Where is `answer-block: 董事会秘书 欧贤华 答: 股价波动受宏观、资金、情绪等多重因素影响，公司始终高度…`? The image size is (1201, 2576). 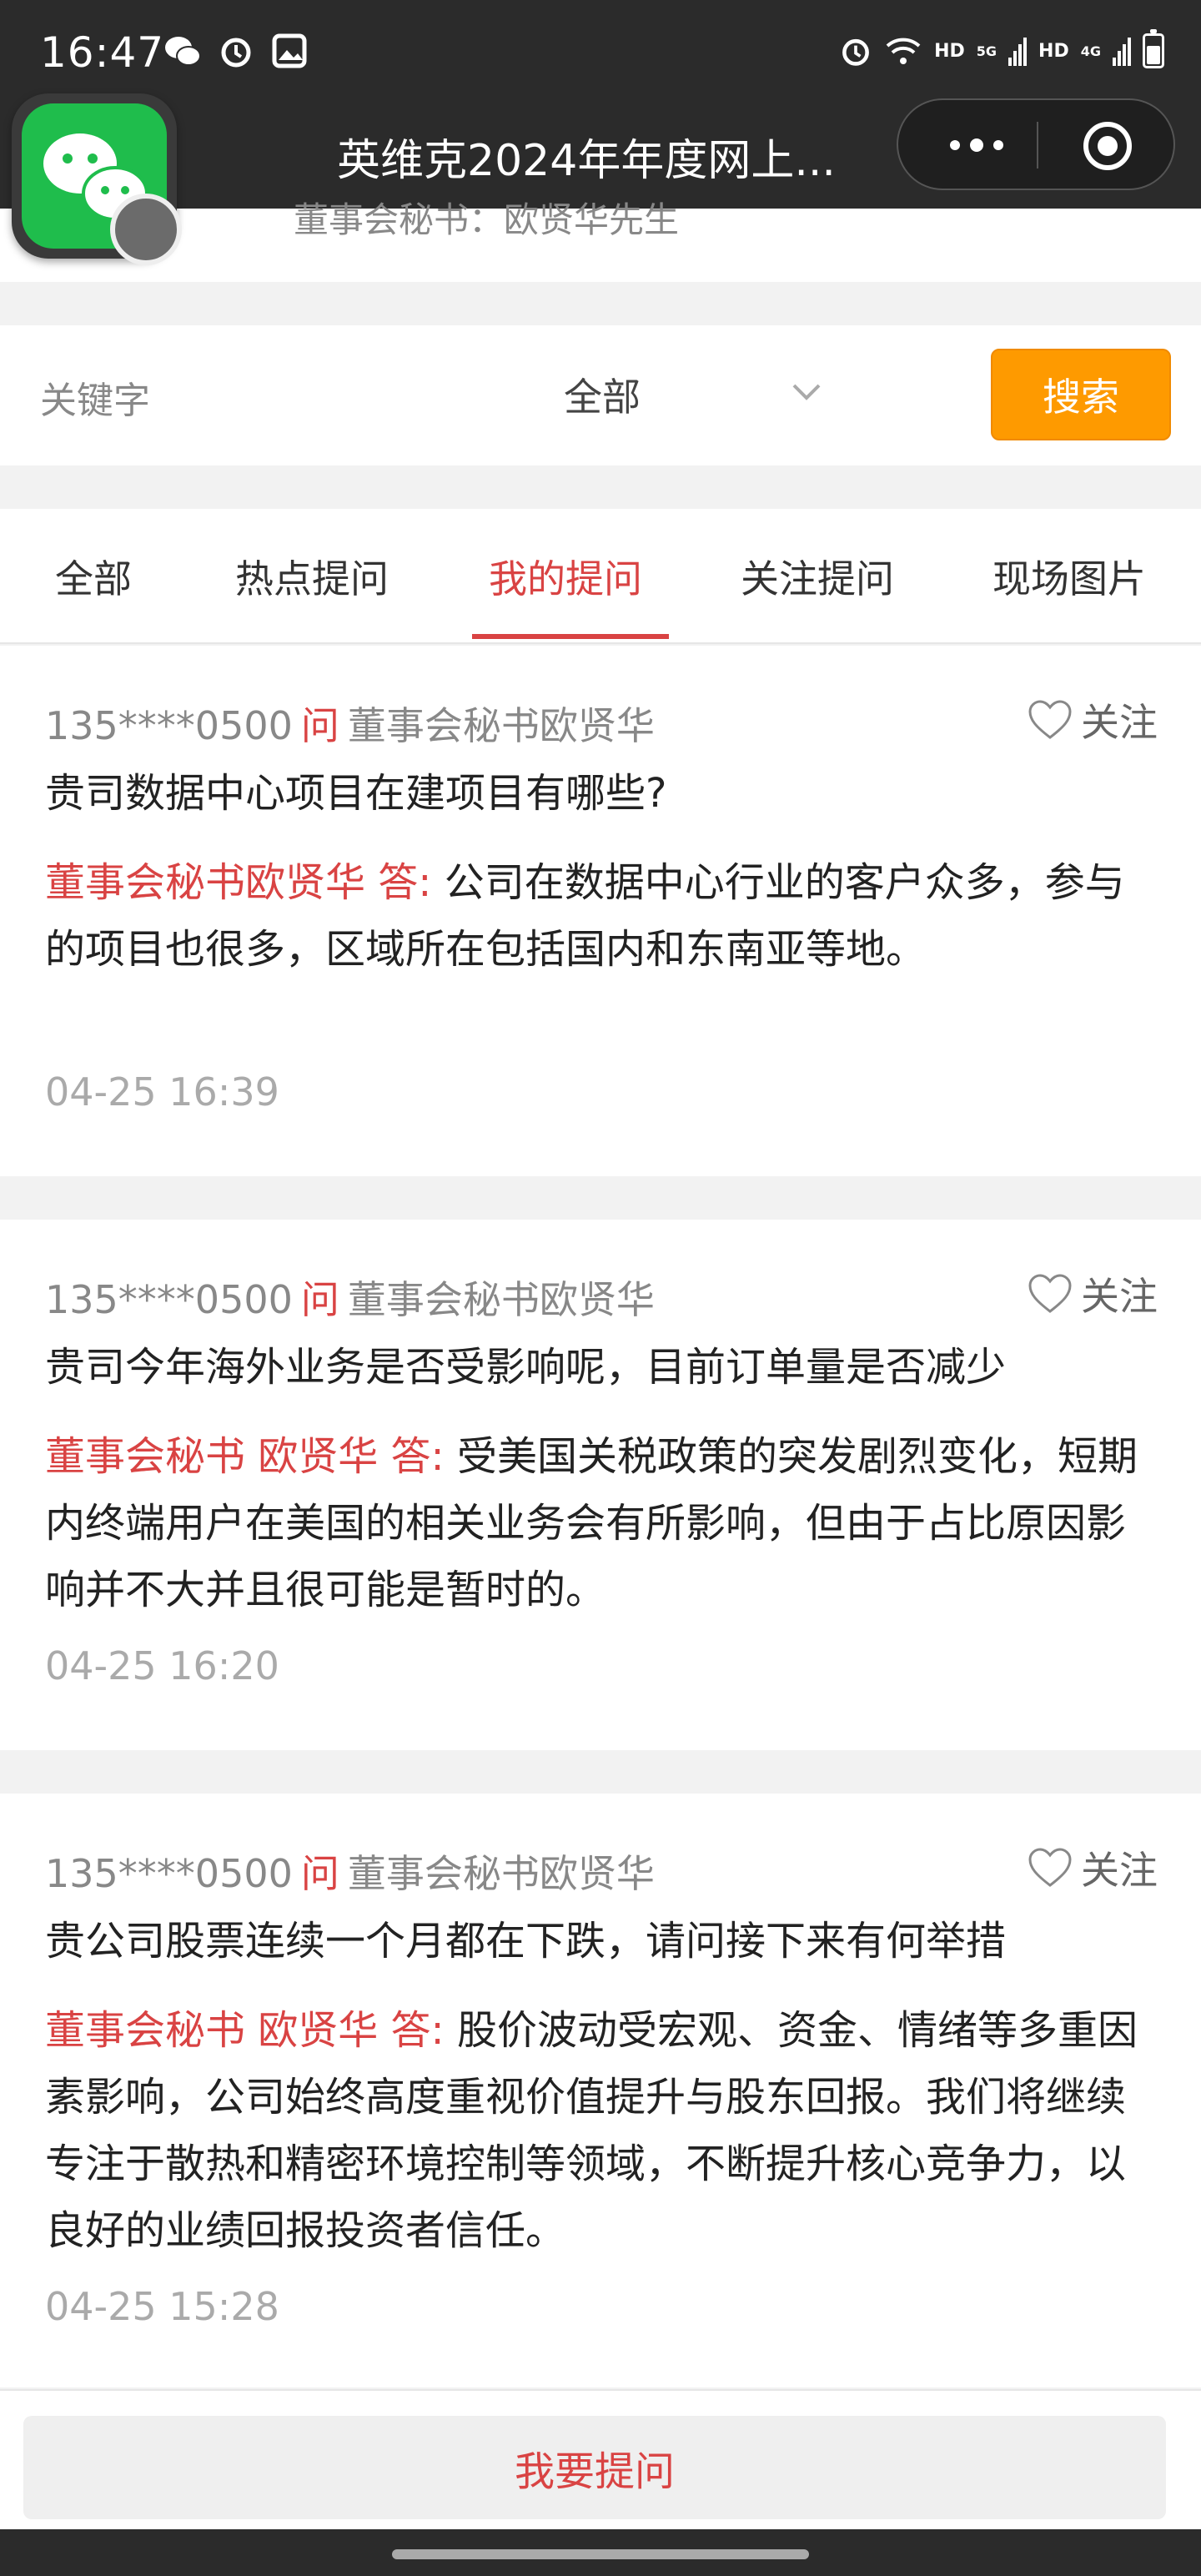
answer-block: 董事会秘书 欧贤华 答: 股价波动受宏观、资金、情绪等多重因素影响，公司始终高度… is located at coordinates (604, 2130).